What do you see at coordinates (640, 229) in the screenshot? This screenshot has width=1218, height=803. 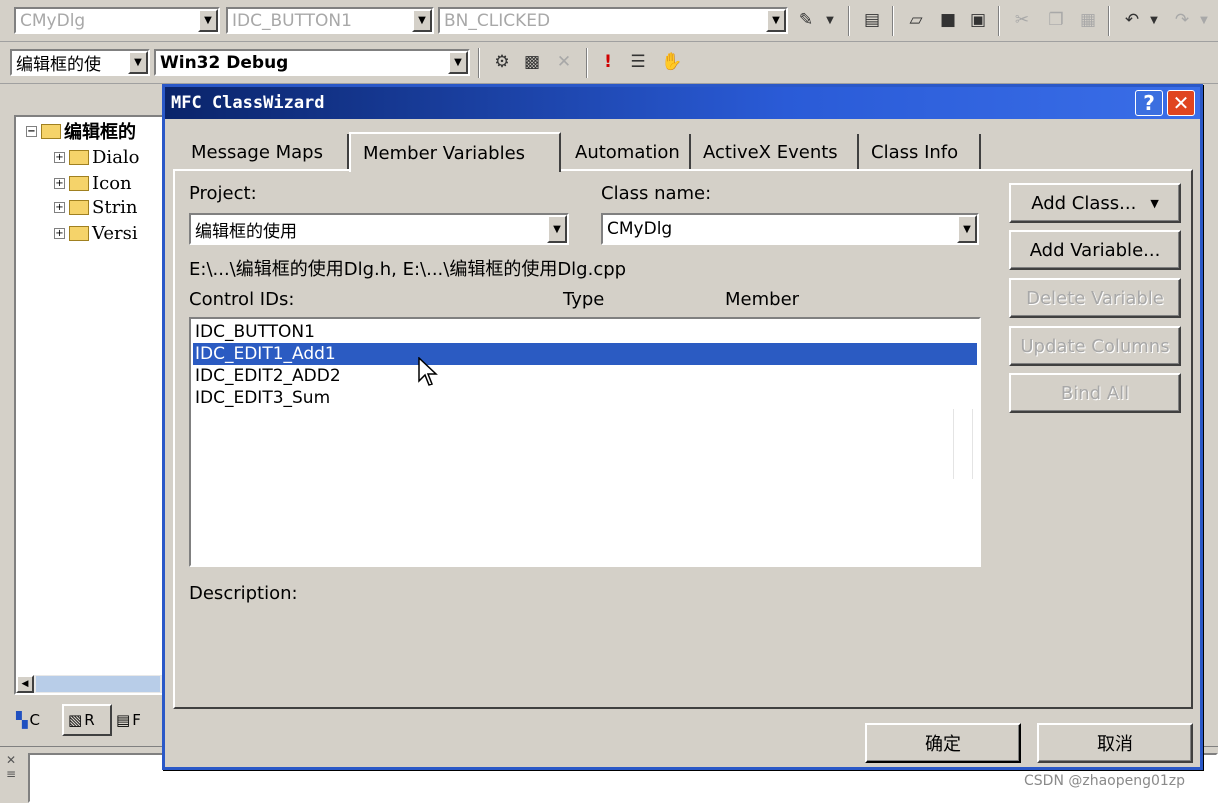 I see `classname-select-value: CMyDlg` at bounding box center [640, 229].